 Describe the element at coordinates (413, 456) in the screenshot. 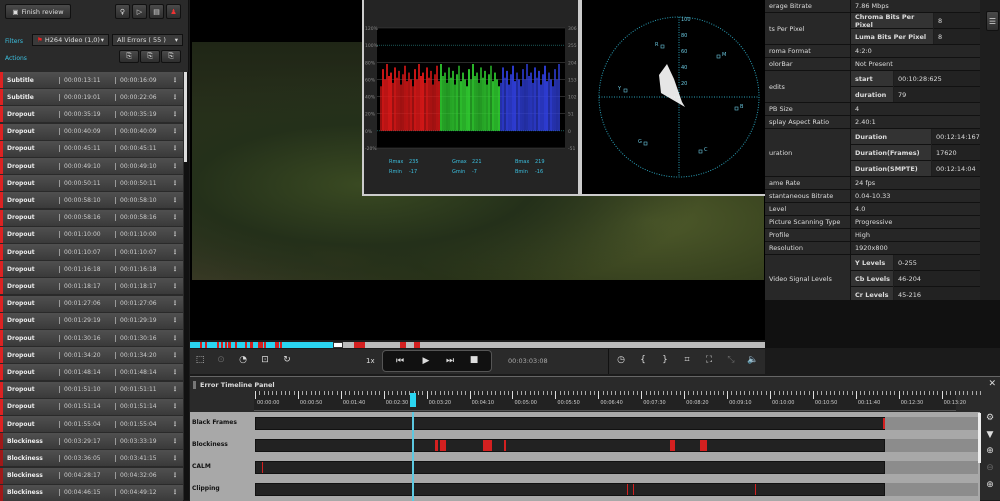

I see `playhead` at that location.